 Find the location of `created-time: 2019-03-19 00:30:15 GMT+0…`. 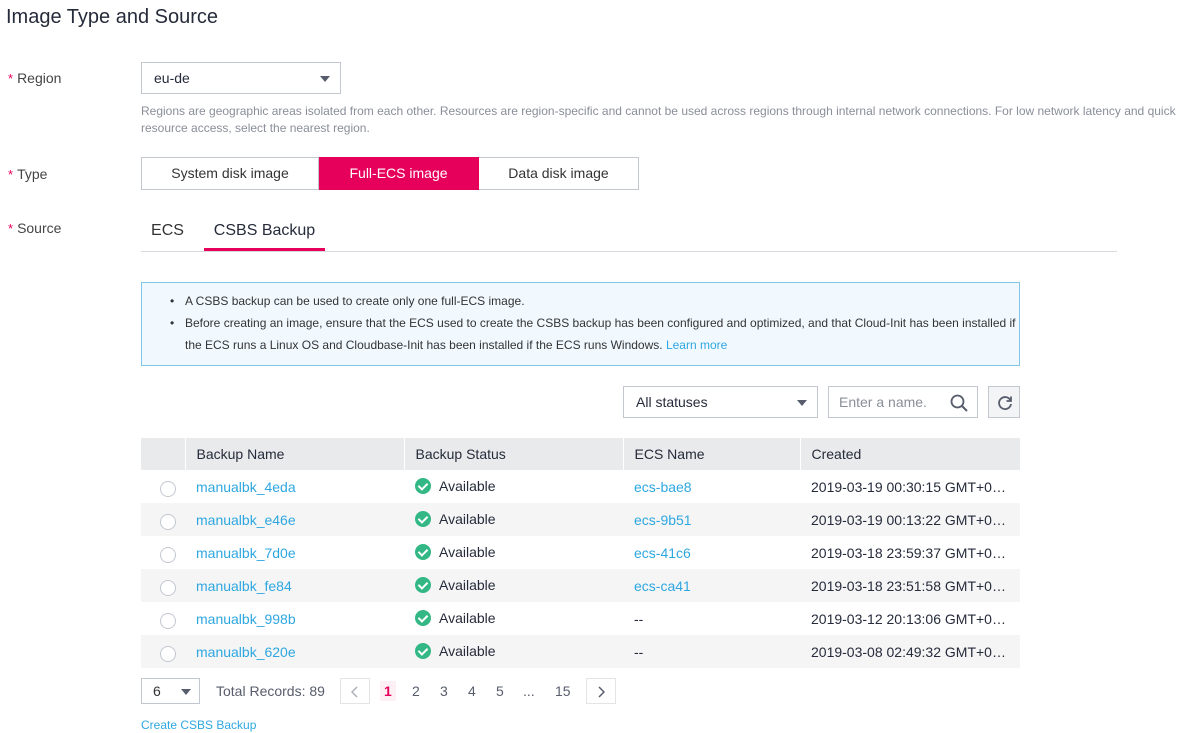

created-time: 2019-03-19 00:30:15 GMT+0… is located at coordinates (908, 486).